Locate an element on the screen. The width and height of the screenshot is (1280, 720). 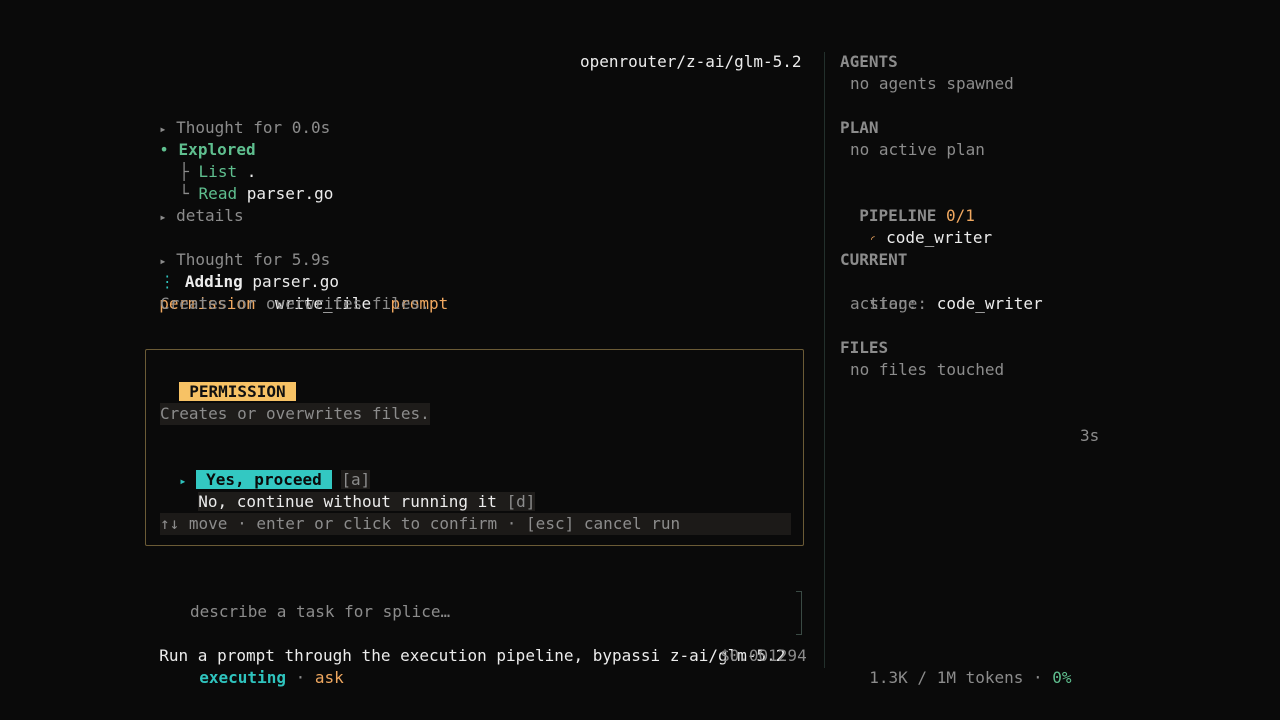
tool-target: parser.go is located at coordinates (290, 193).